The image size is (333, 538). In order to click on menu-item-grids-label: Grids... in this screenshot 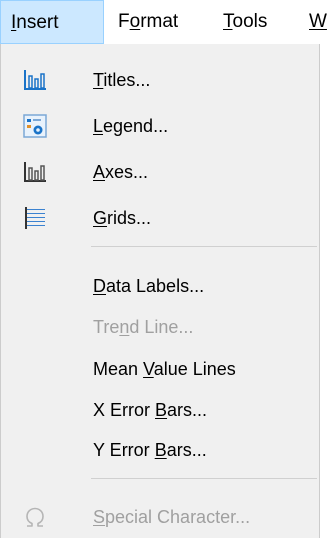, I will do `click(122, 218)`.